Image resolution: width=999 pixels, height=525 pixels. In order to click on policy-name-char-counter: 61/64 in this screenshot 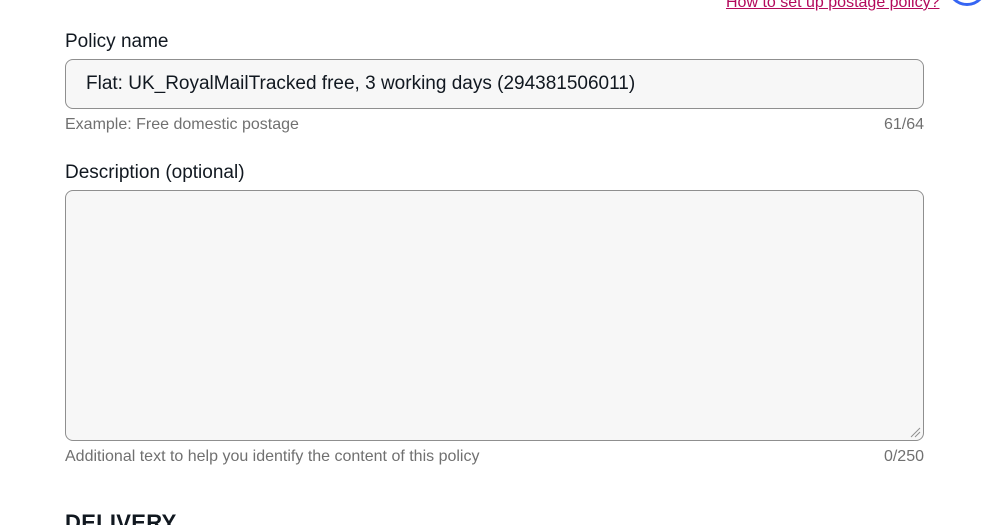, I will do `click(903, 124)`.